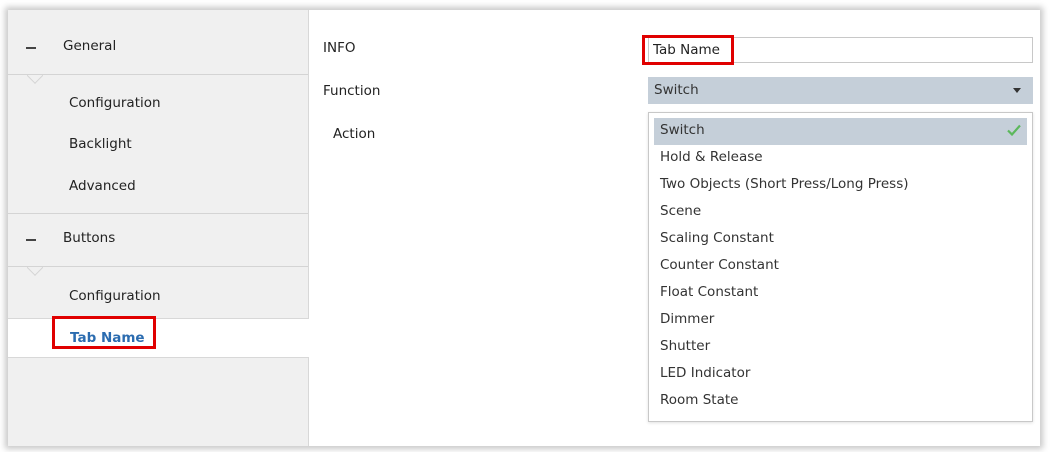 Image resolution: width=1051 pixels, height=452 pixels. What do you see at coordinates (840, 50) in the screenshot?
I see `info-input` at bounding box center [840, 50].